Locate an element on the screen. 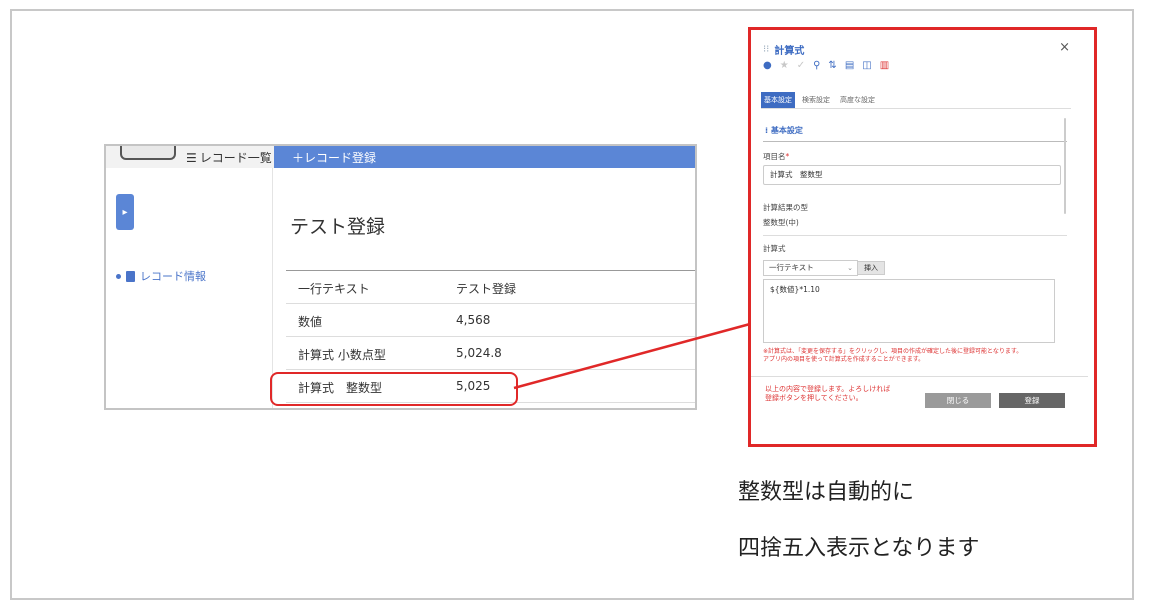 This screenshot has height=613, width=1152. formula-textarea: ${数値}*1.10 is located at coordinates (909, 311).